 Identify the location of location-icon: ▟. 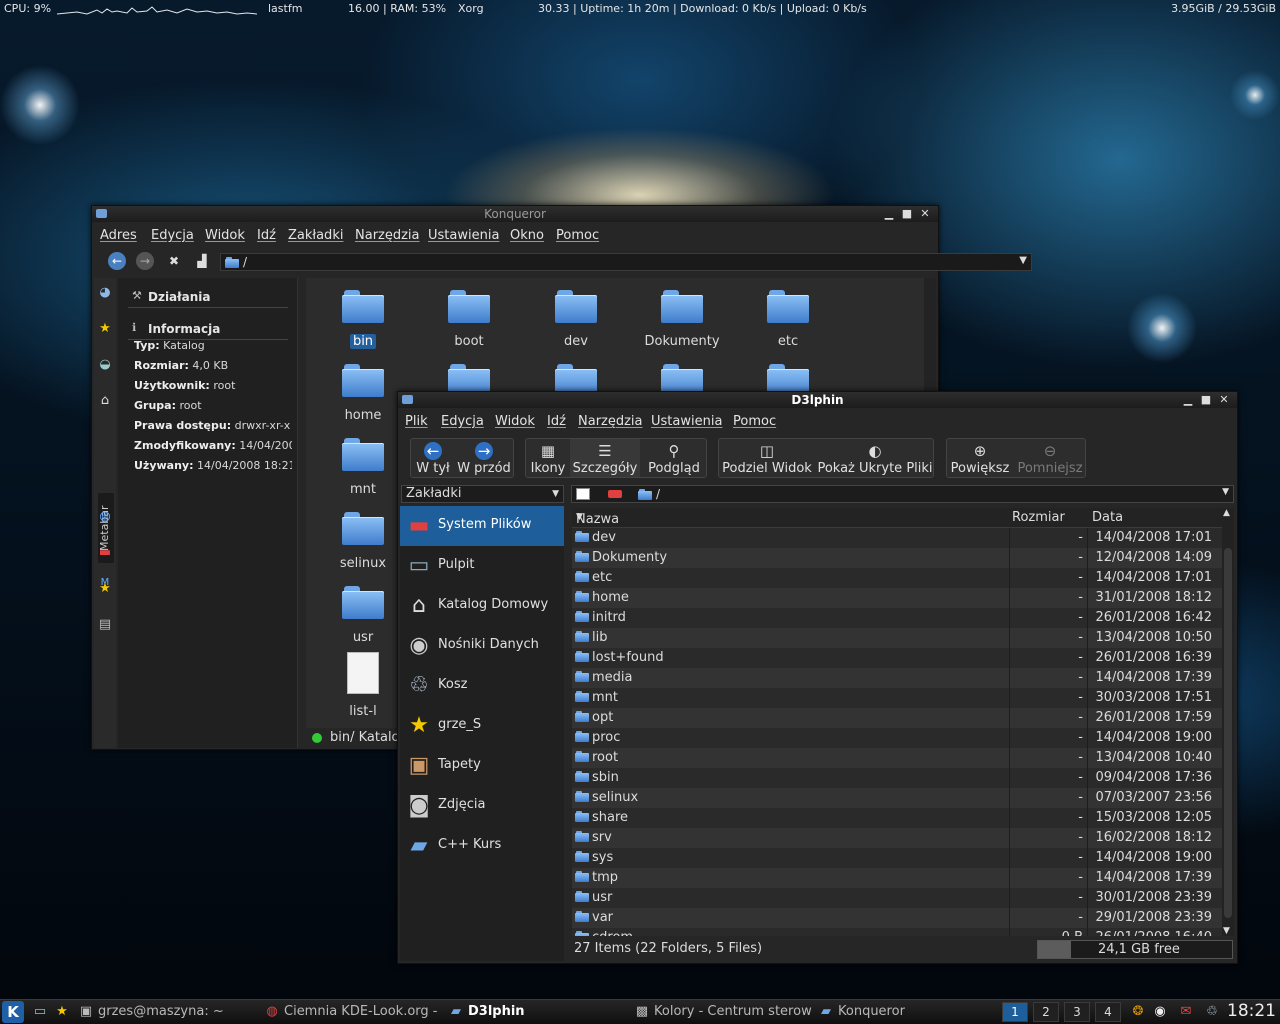
(202, 261).